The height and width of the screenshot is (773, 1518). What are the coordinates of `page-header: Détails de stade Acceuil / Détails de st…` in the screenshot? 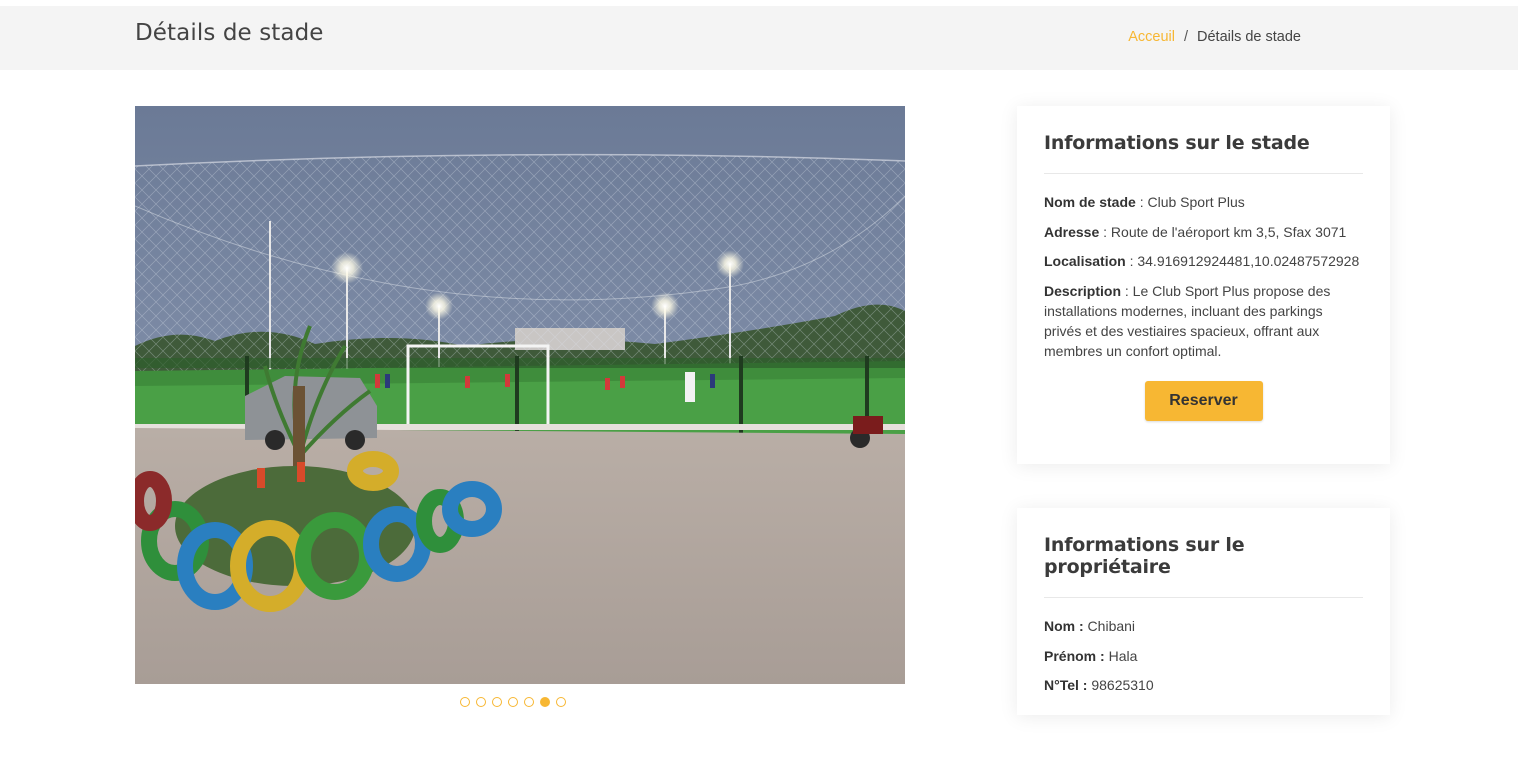 It's located at (759, 38).